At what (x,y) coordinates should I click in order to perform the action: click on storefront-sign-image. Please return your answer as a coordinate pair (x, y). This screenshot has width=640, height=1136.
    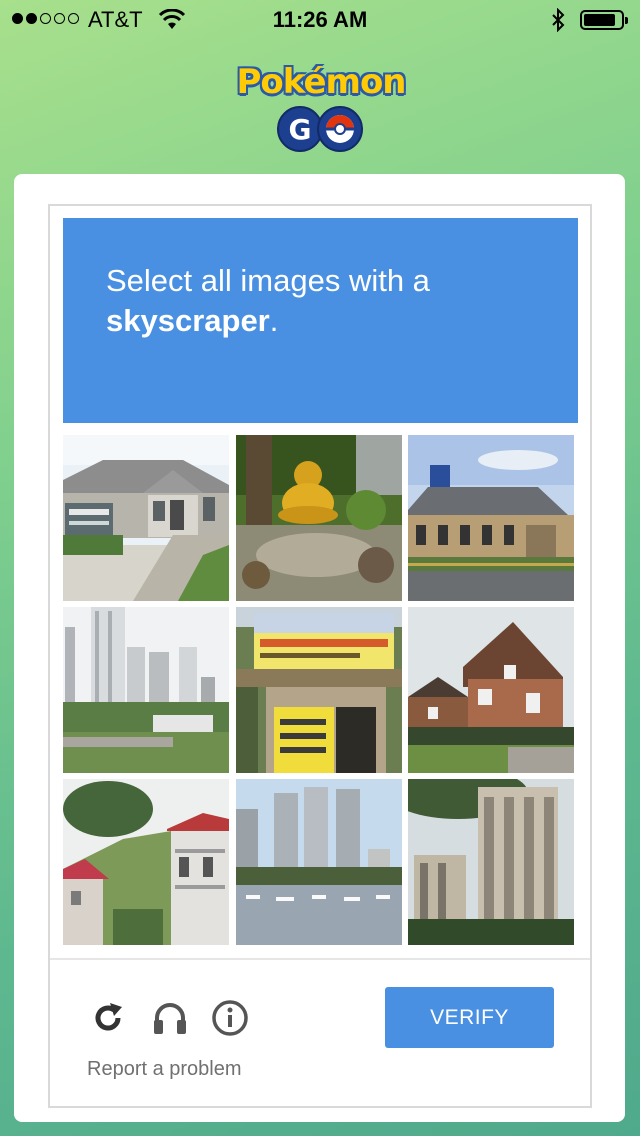
    Looking at the image, I should click on (319, 690).